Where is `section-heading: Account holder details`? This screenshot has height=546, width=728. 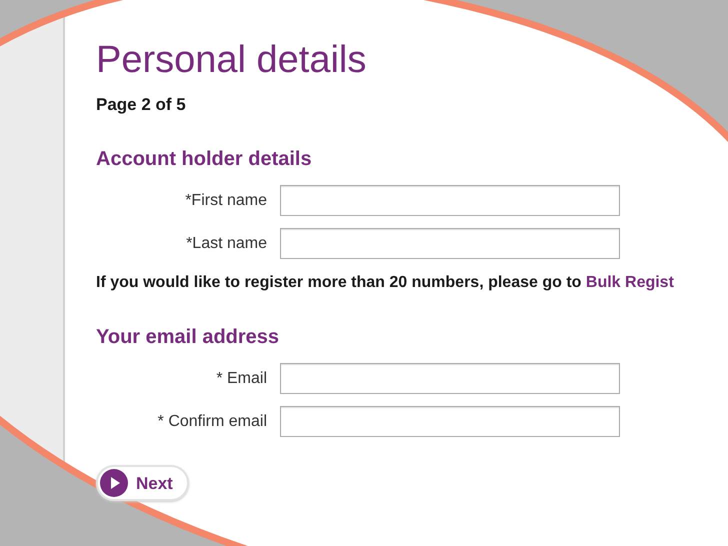 section-heading: Account holder details is located at coordinates (204, 159).